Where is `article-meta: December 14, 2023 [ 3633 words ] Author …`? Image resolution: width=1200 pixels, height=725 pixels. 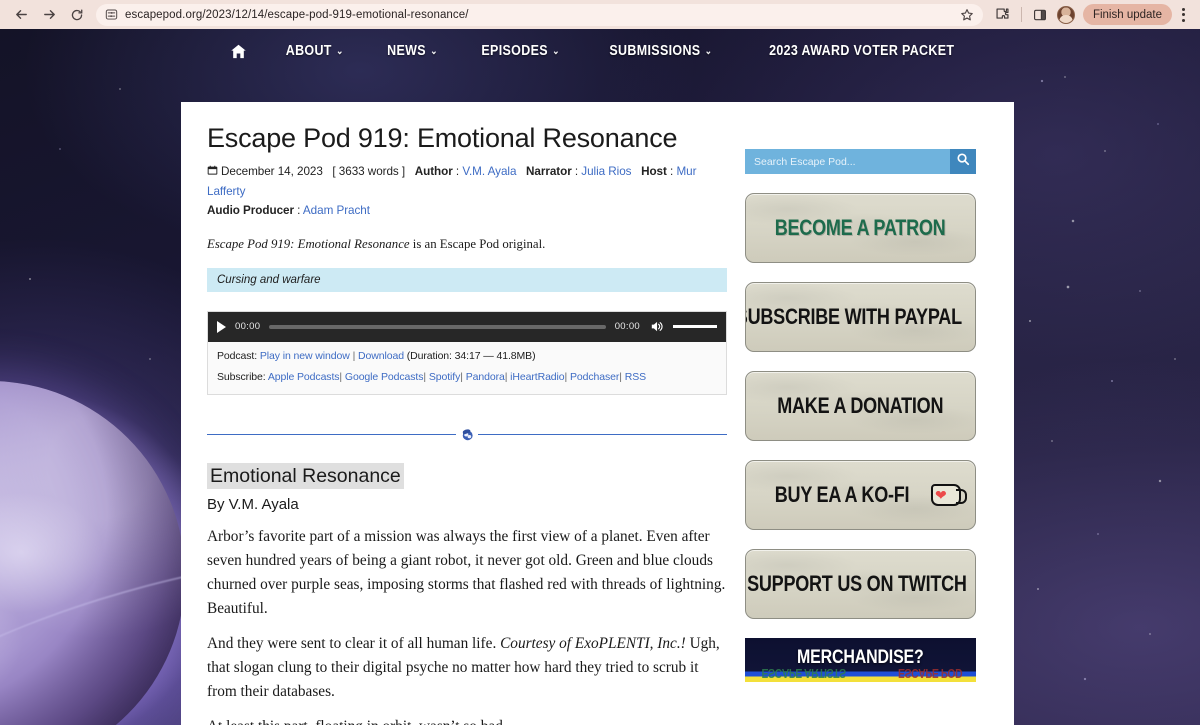 article-meta: December 14, 2023 [ 3633 words ] Author … is located at coordinates (452, 190).